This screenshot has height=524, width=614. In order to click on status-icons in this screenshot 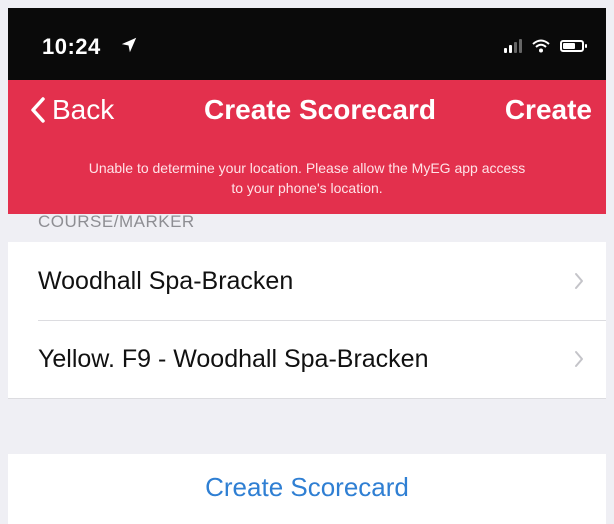, I will do `click(545, 46)`.